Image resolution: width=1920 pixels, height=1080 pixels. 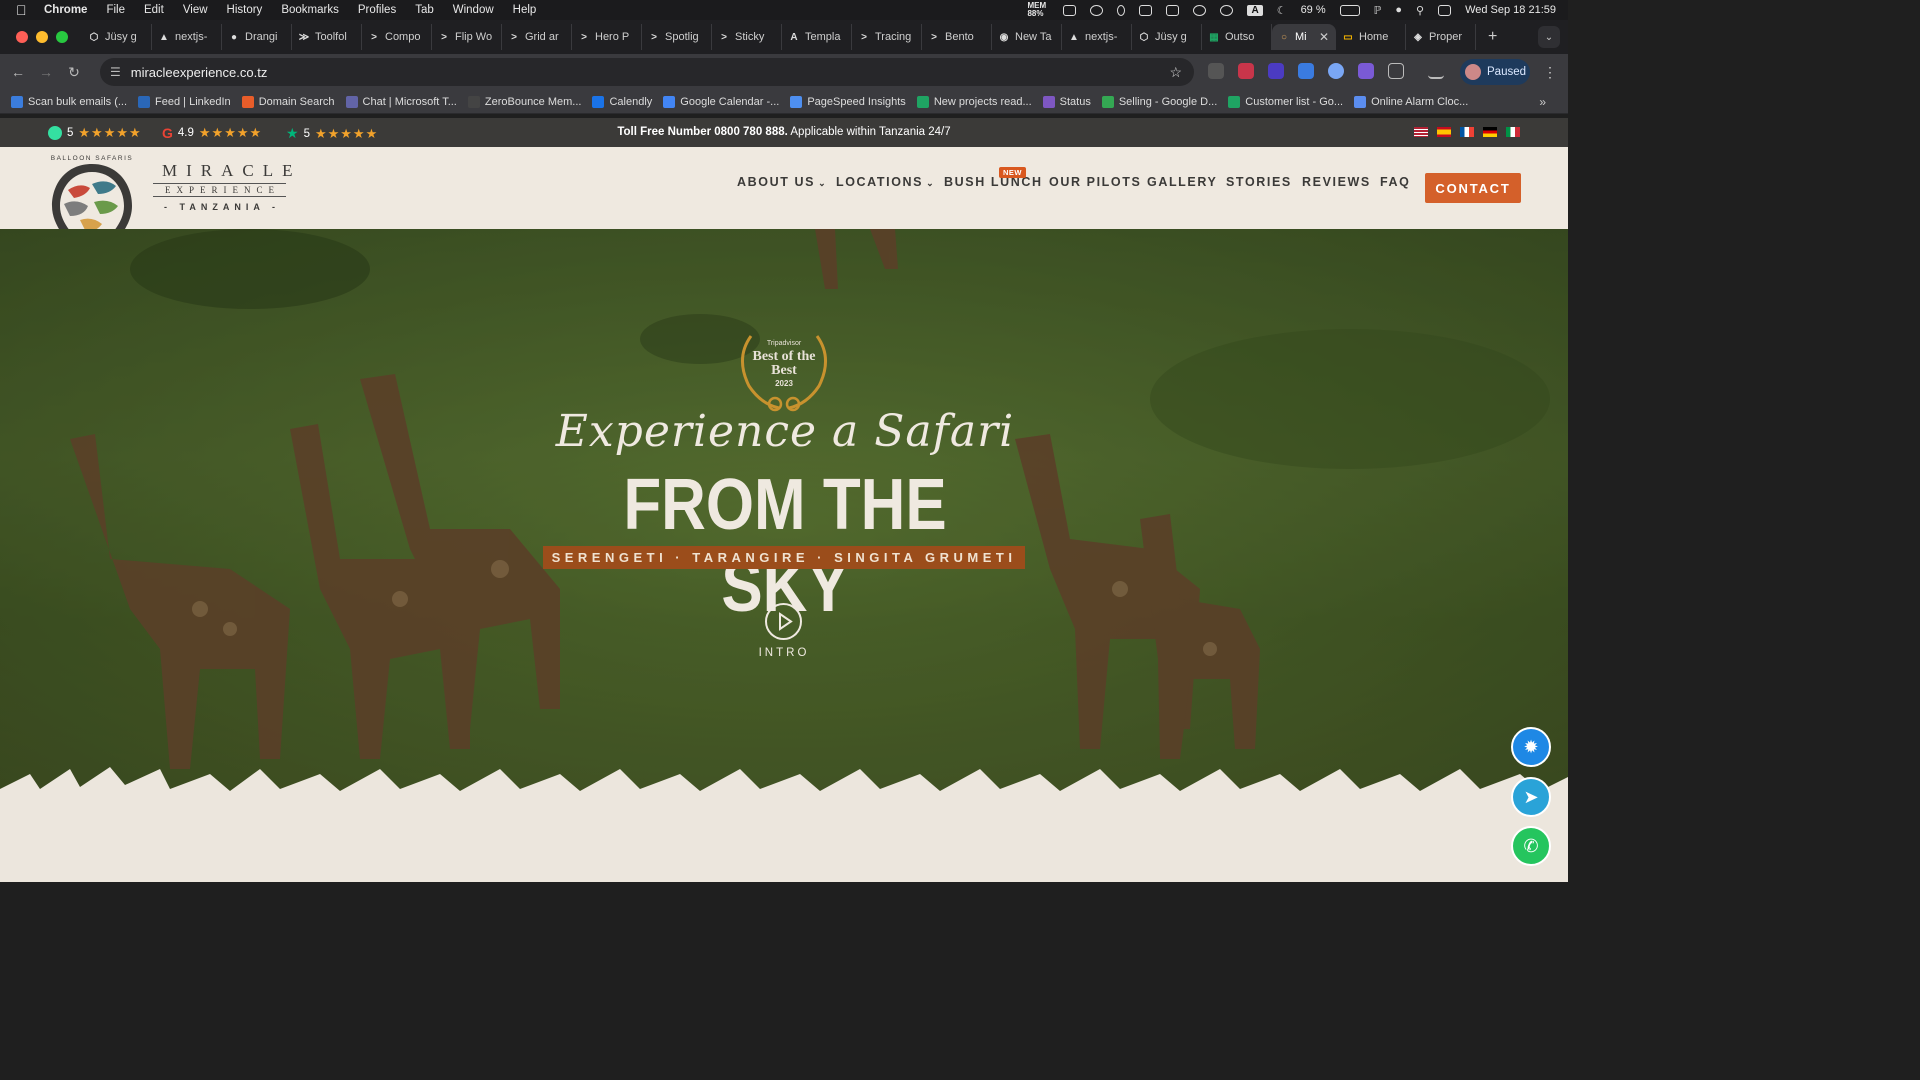 What do you see at coordinates (288, 101) in the screenshot?
I see `bookmark-item: Domain Search` at bounding box center [288, 101].